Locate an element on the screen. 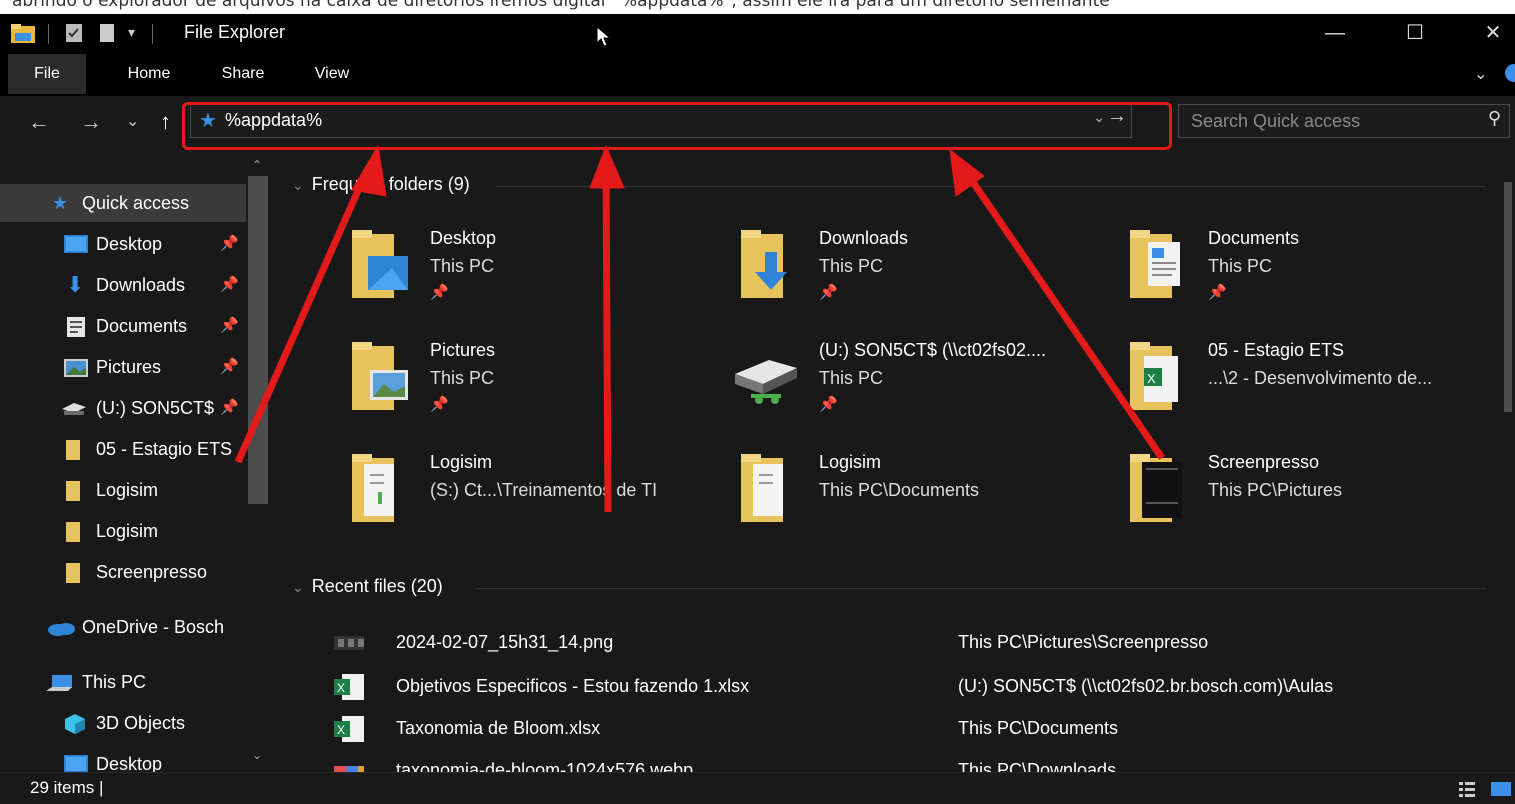 The width and height of the screenshot is (1515, 804). scroll-down-icon: ⌄ is located at coordinates (257, 755).